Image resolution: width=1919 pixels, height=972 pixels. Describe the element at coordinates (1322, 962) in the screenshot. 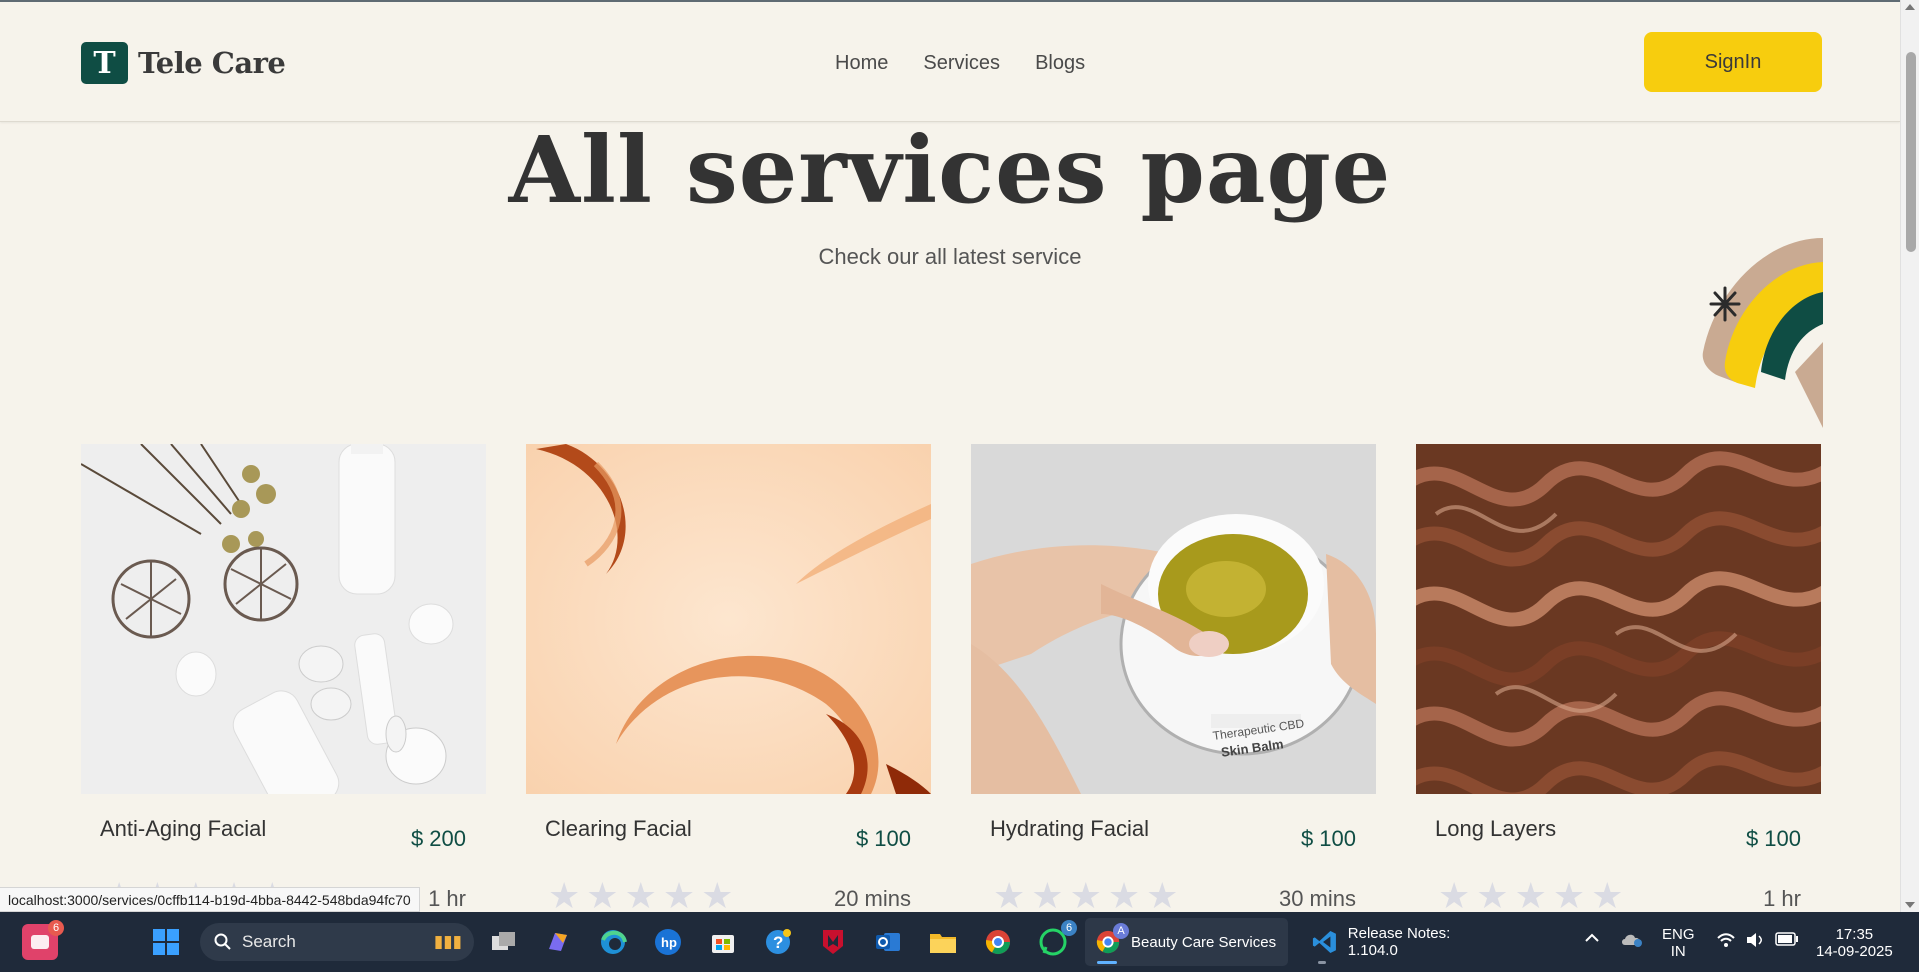

I see `running-indicator` at that location.